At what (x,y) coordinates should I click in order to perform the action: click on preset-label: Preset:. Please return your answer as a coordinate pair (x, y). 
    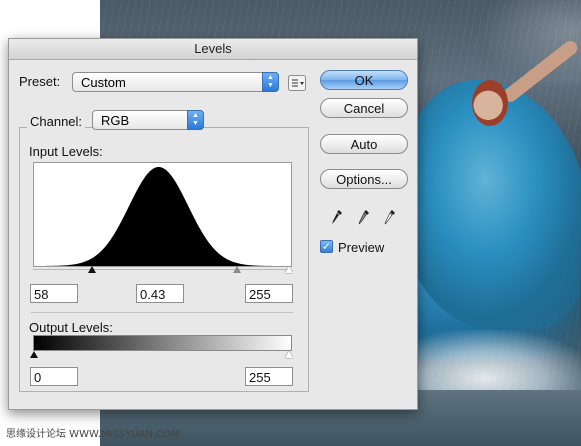
    Looking at the image, I should click on (40, 81).